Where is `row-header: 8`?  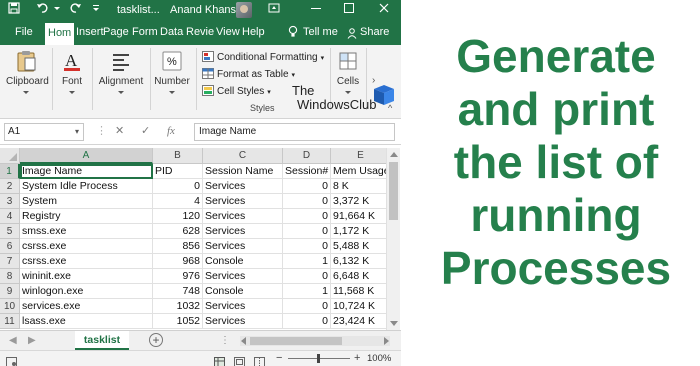
row-header: 8 is located at coordinates (10, 276).